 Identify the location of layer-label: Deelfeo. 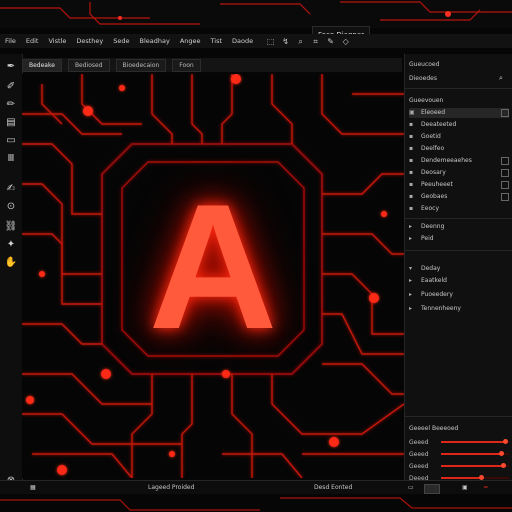
(433, 148).